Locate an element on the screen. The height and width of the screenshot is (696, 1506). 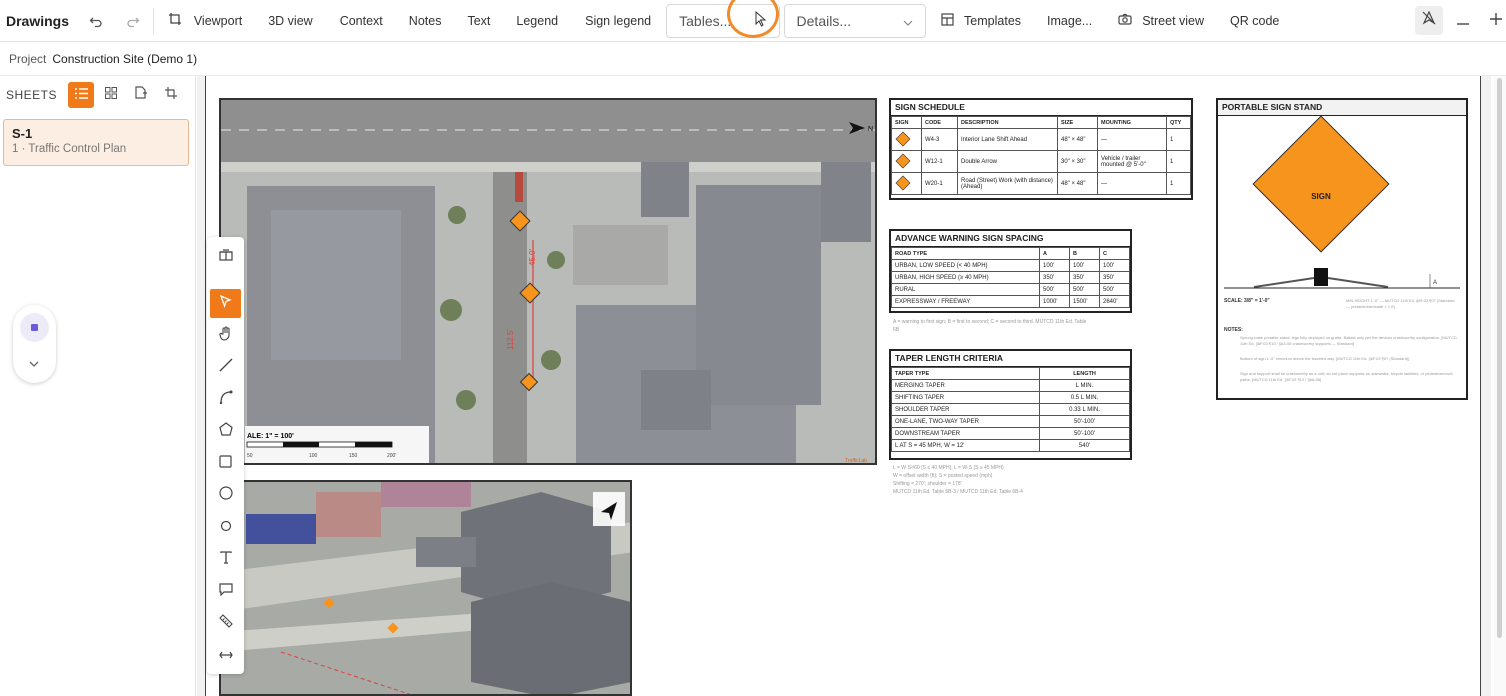
zoom-in-button is located at coordinates (1495, 21).